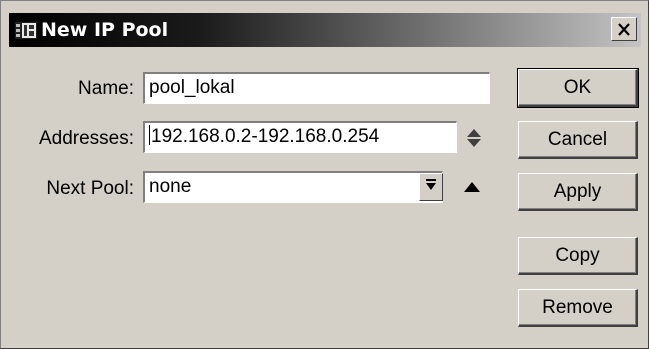  What do you see at coordinates (265, 136) in the screenshot?
I see `addresses-value: 192.168.0.2-192.168.0.254` at bounding box center [265, 136].